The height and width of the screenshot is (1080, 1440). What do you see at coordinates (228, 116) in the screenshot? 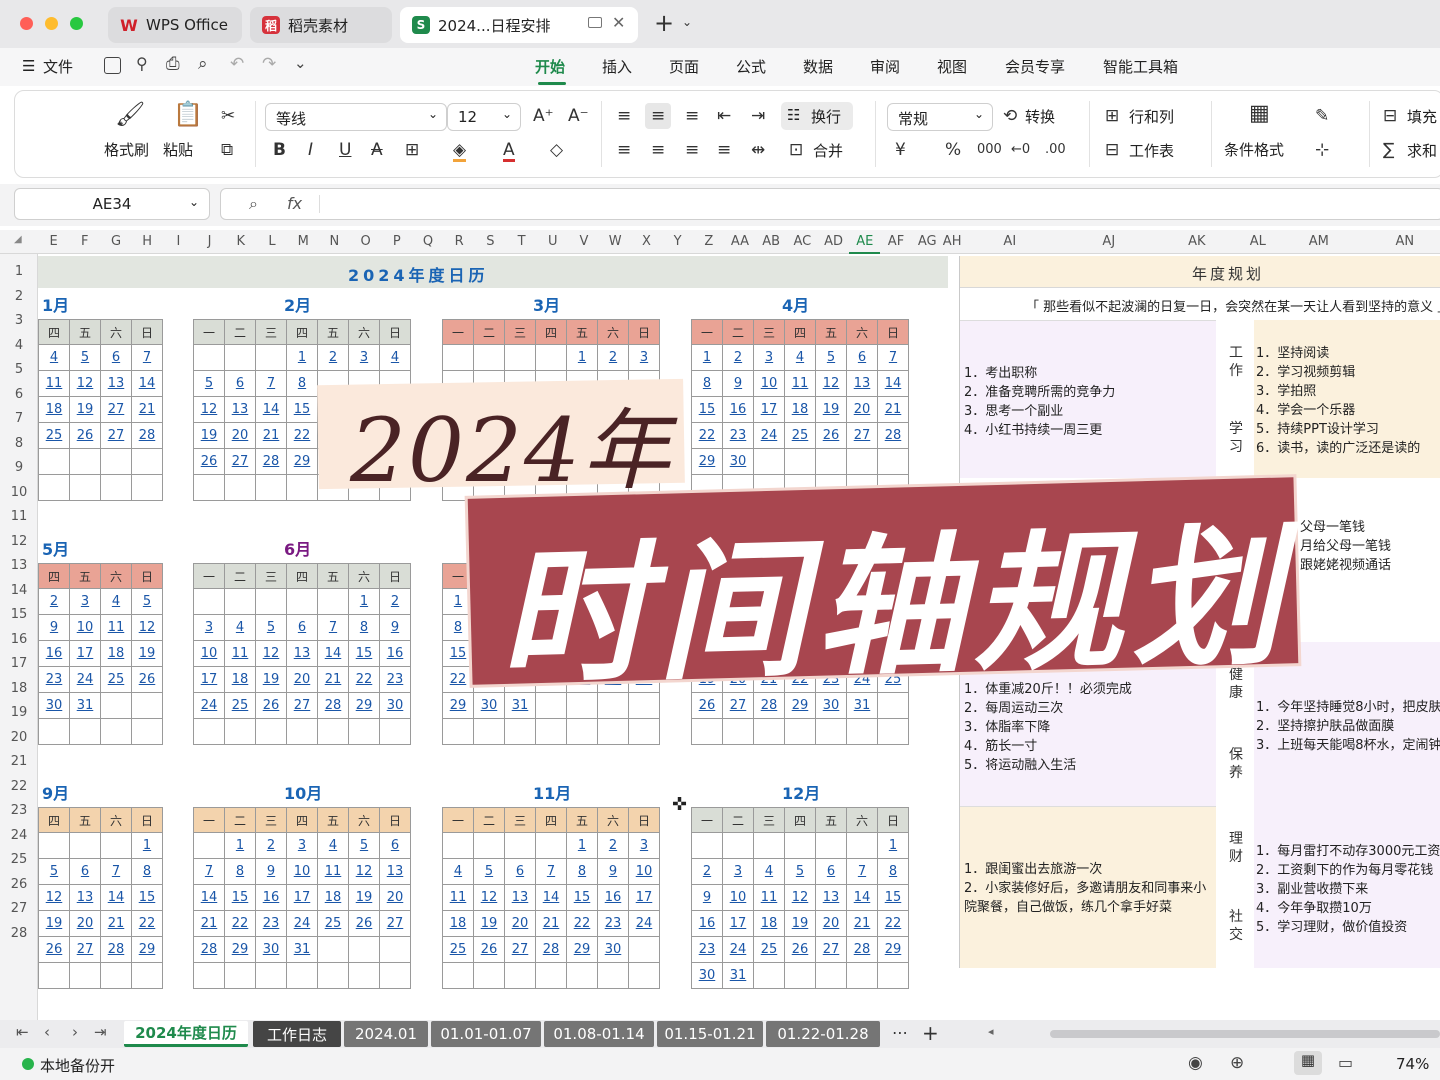
I see `cut-icon: ✂` at bounding box center [228, 116].